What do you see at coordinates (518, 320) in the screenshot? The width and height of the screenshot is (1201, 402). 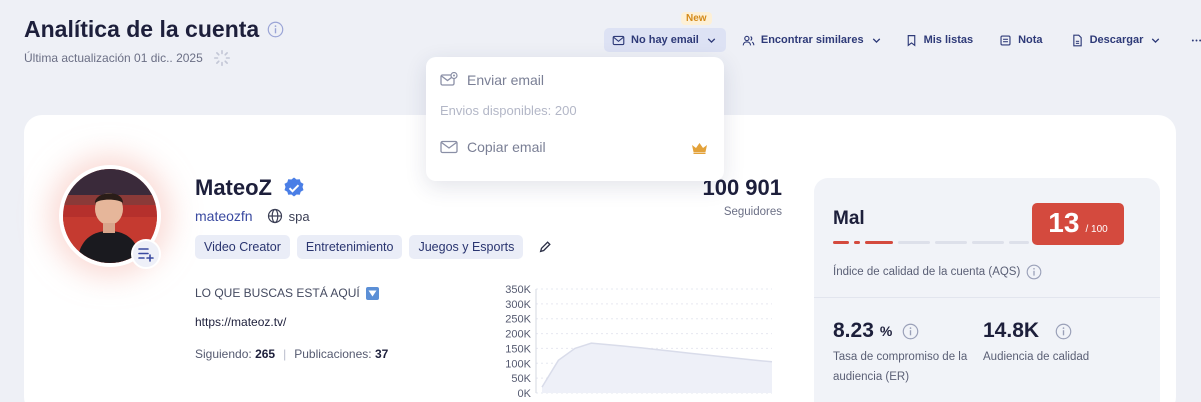 I see `y-tick-label: 250K` at bounding box center [518, 320].